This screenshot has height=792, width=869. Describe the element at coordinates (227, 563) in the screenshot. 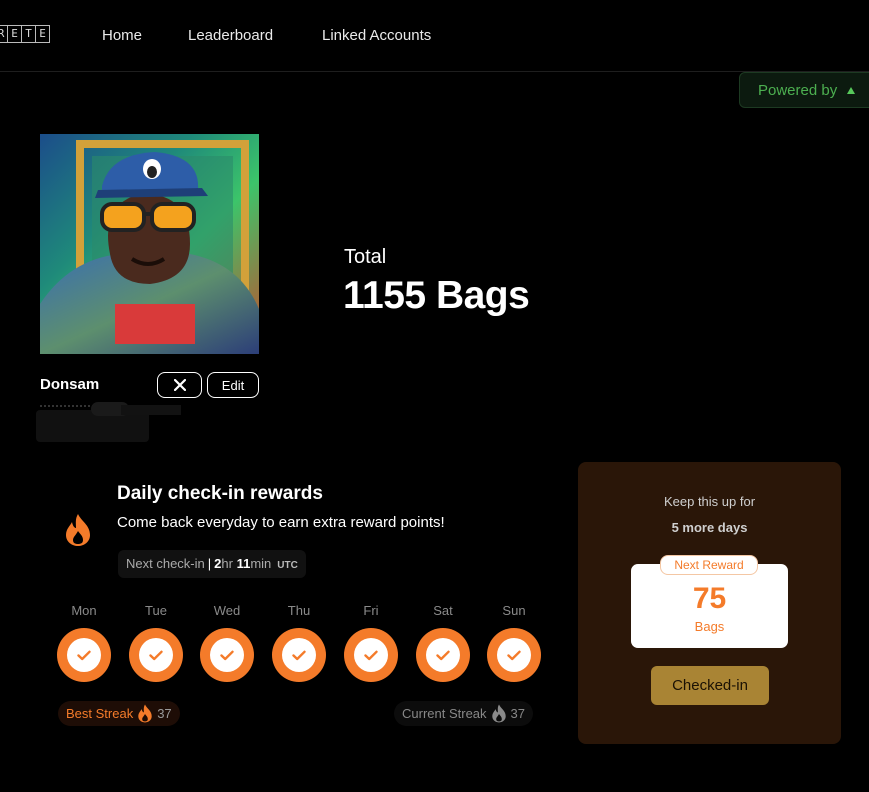

I see `hours-unit: hr` at that location.